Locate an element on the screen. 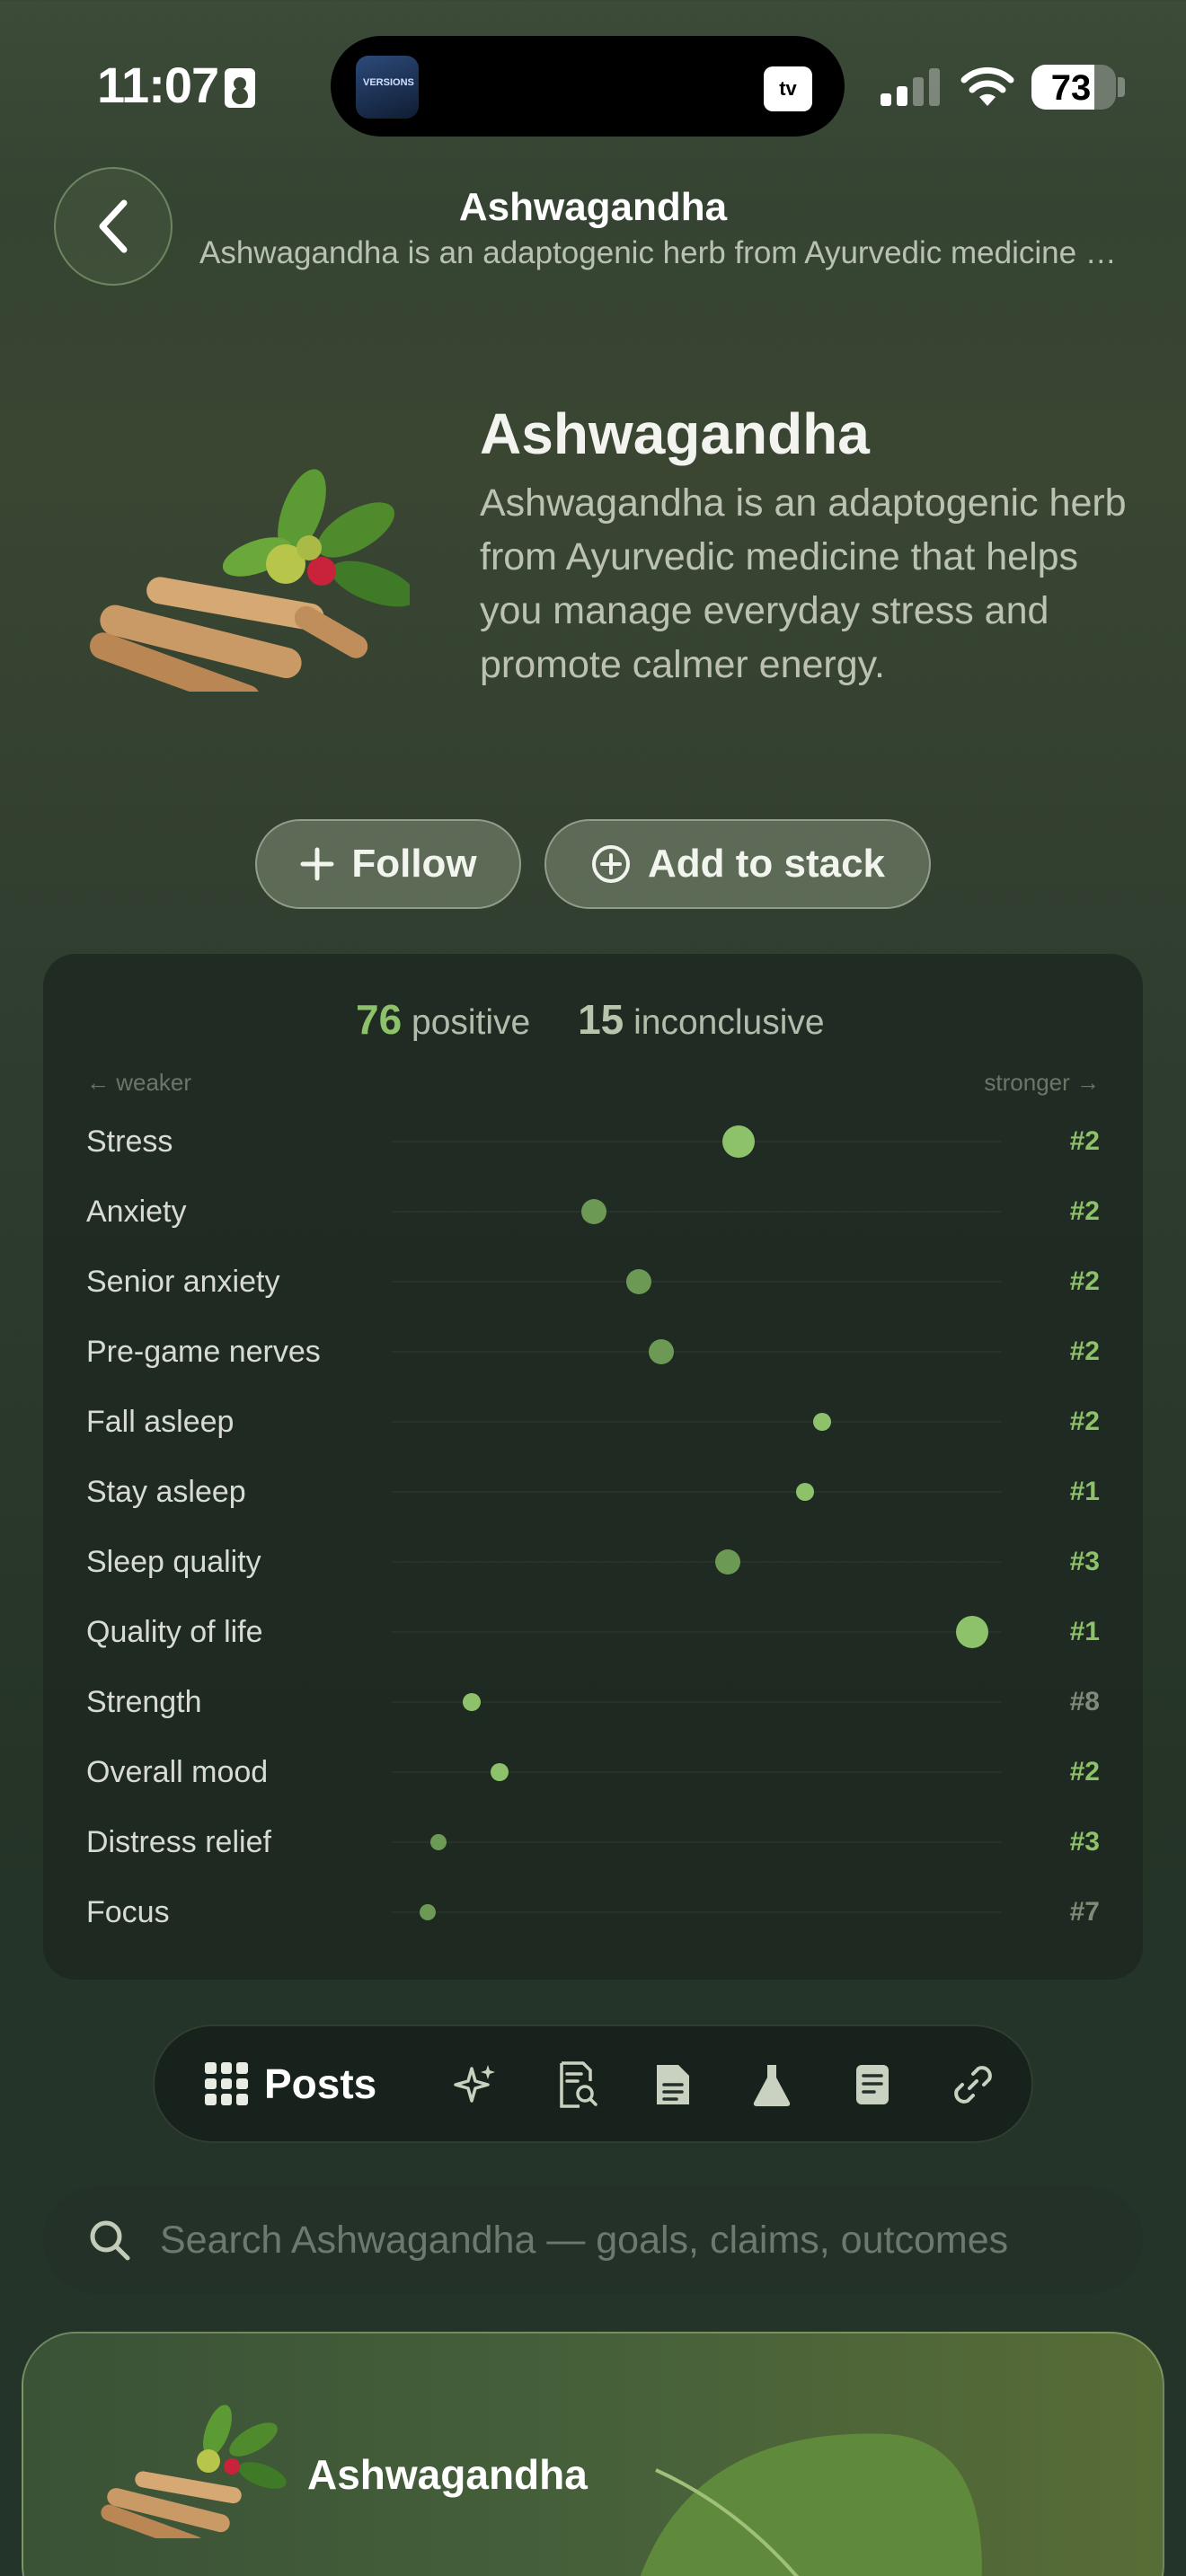  outcome-row: Distress relief #3 is located at coordinates (593, 1842).